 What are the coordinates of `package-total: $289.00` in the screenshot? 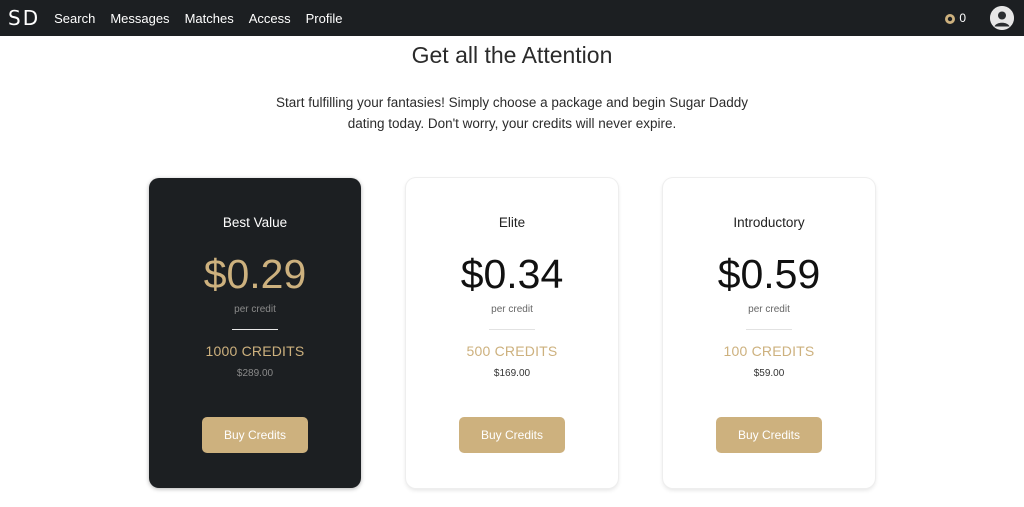 It's located at (255, 373).